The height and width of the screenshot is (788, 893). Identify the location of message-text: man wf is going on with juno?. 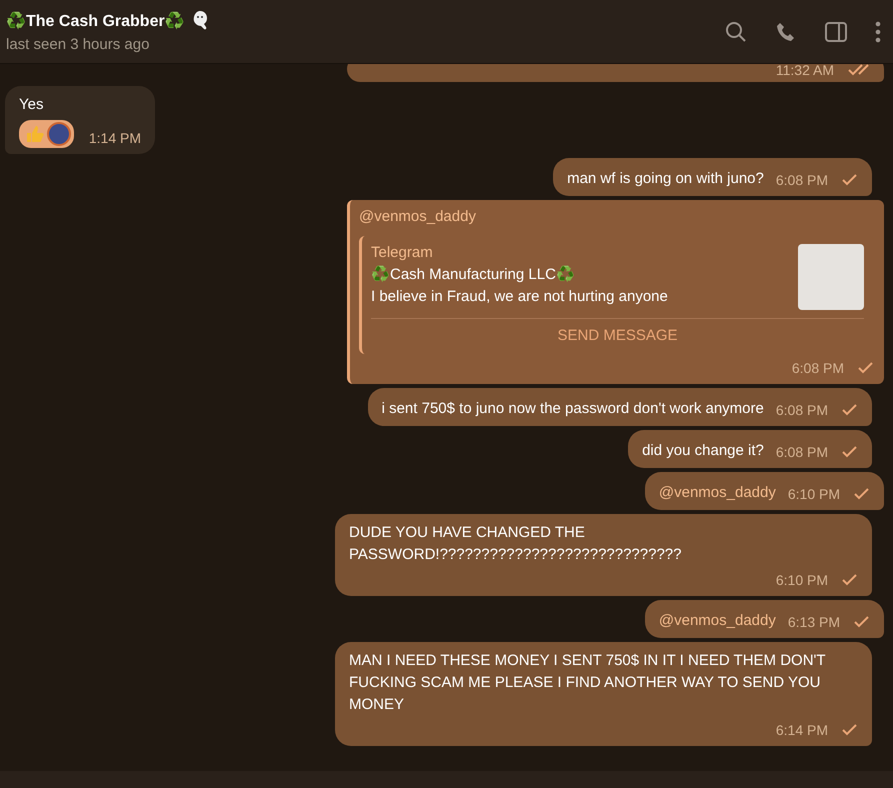
(665, 179).